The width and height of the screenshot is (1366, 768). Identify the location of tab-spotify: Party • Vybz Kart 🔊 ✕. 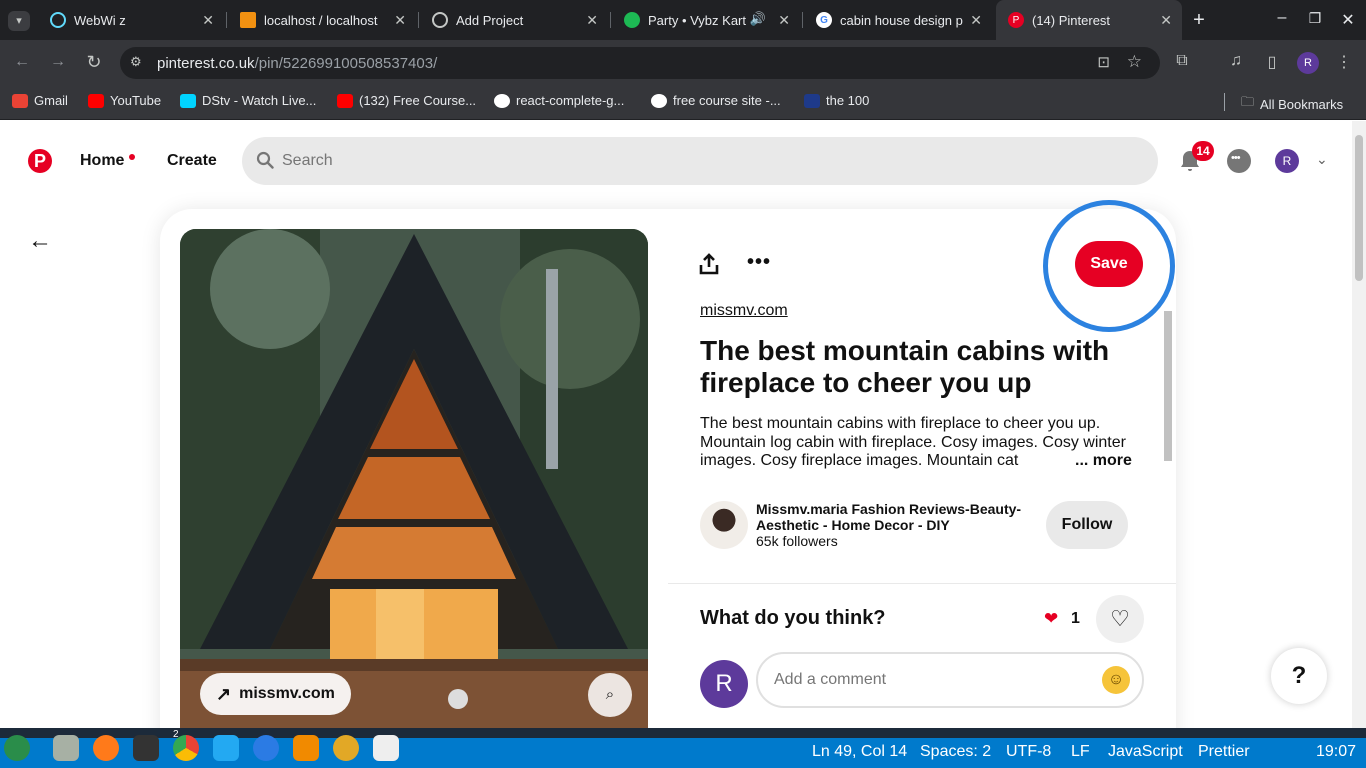
(706, 20).